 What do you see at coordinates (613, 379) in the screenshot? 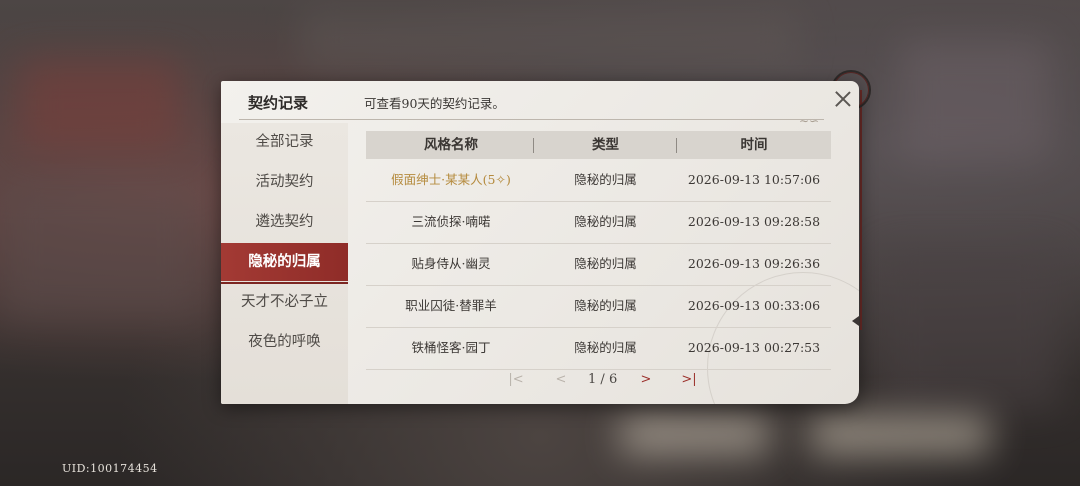
I see `total-pages: 6` at bounding box center [613, 379].